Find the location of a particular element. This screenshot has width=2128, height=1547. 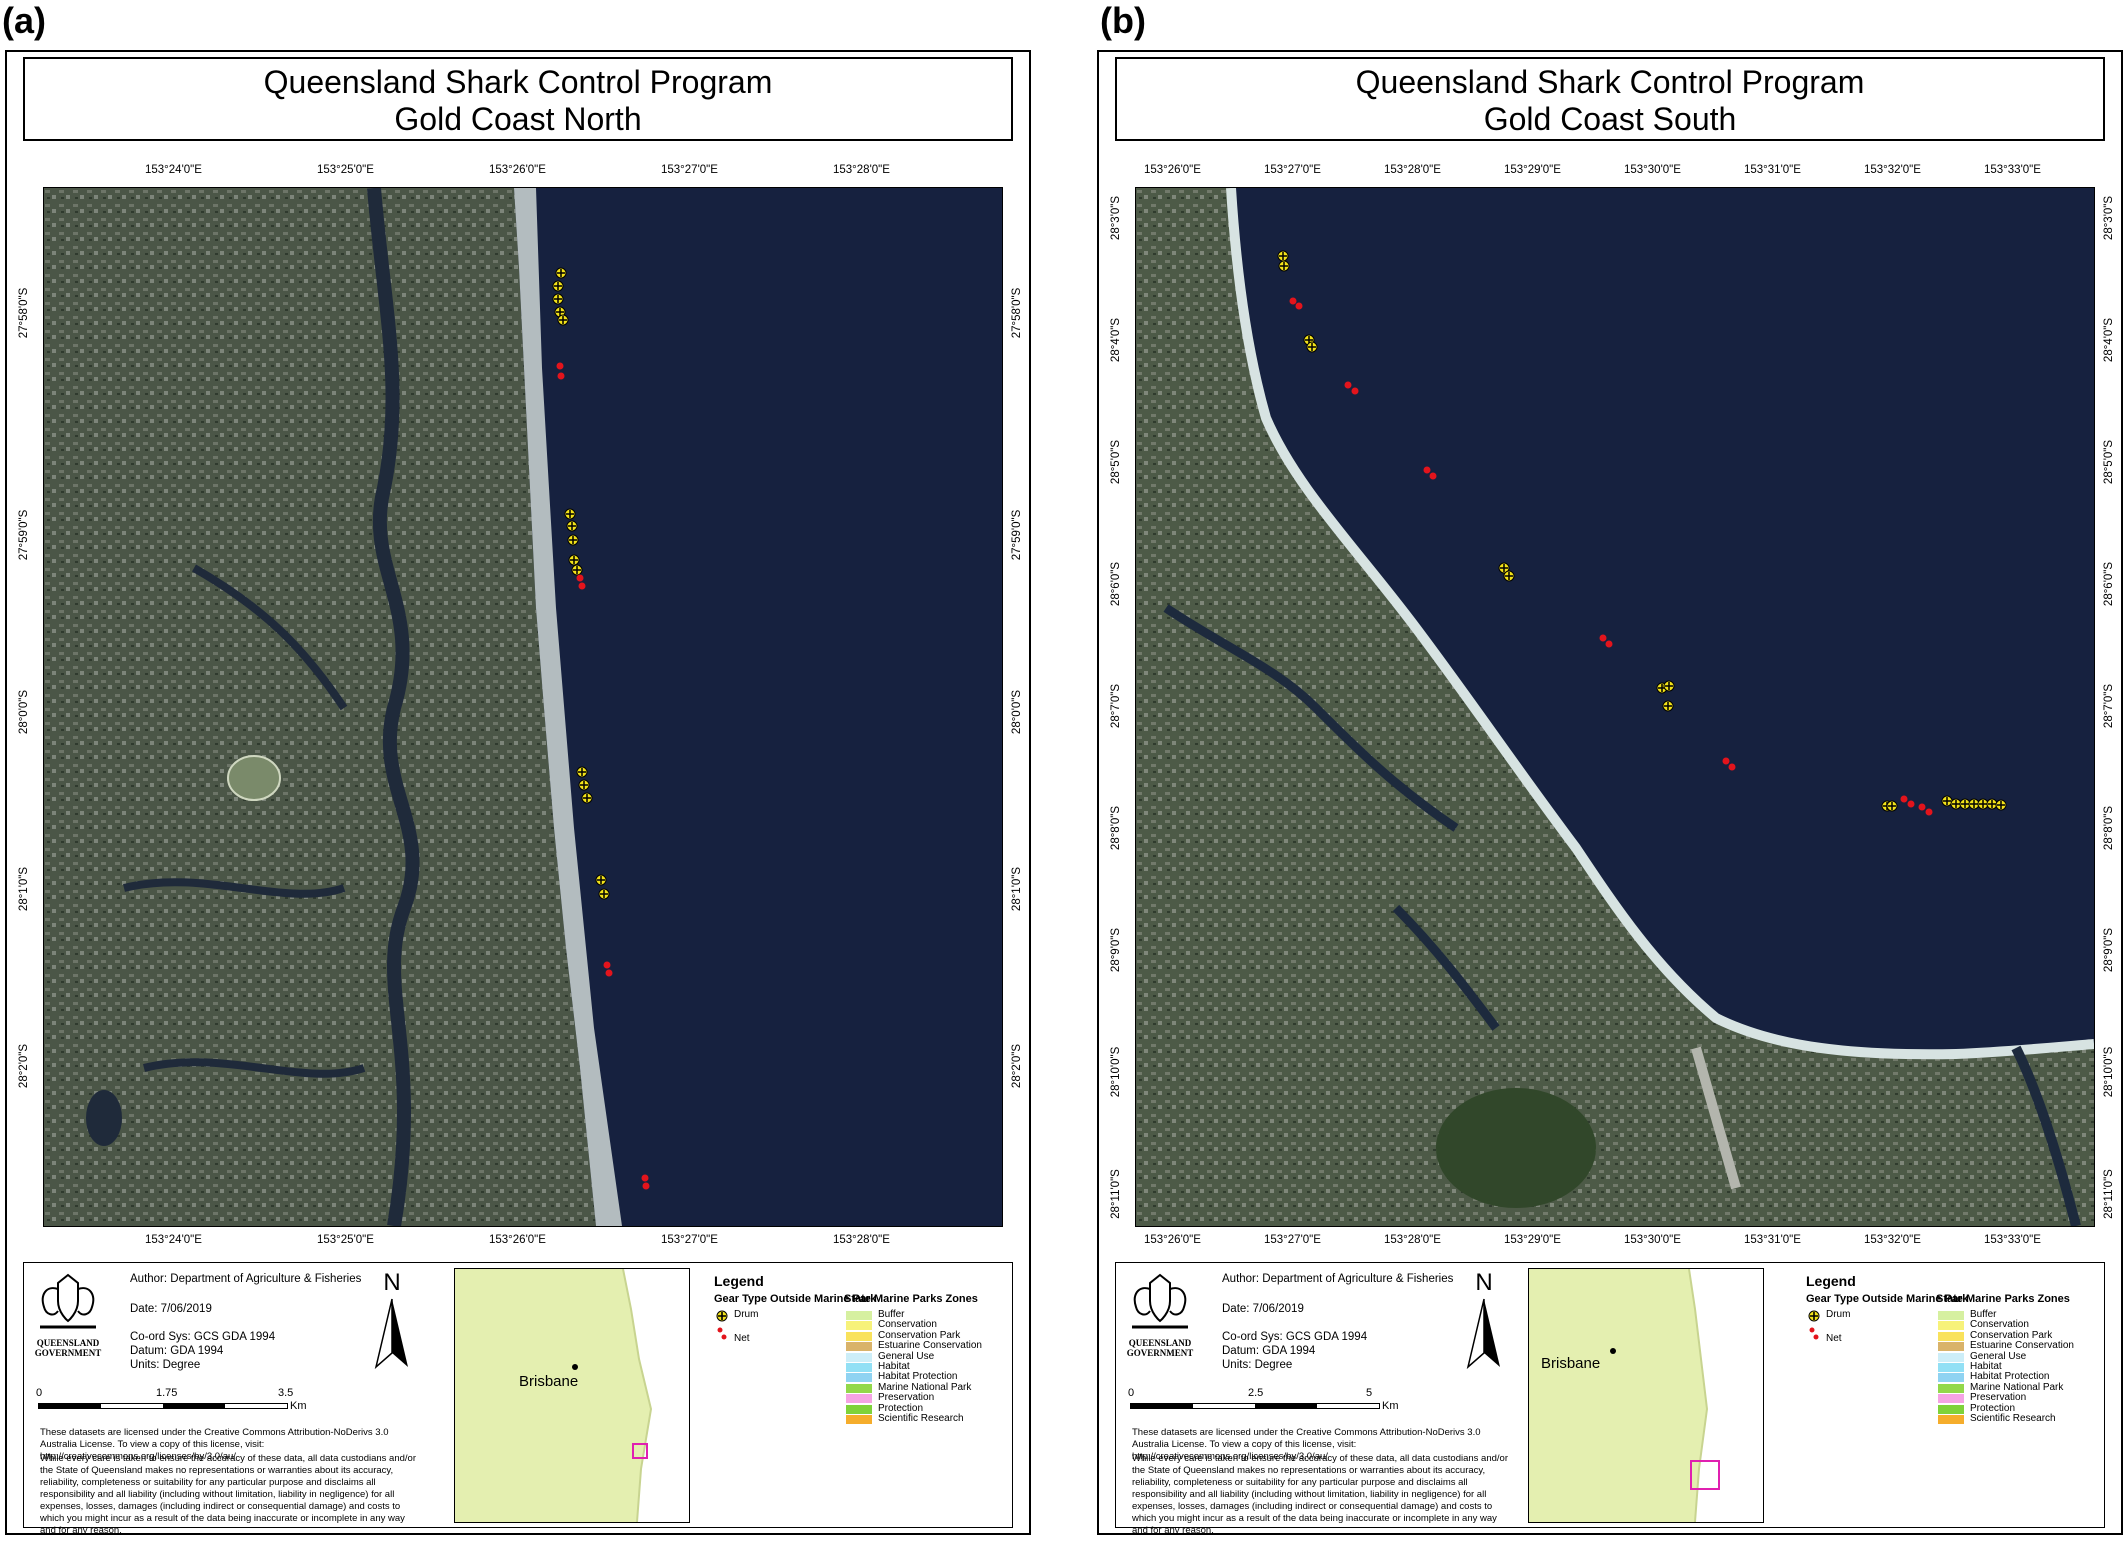

x-tick-top: 153°29'0"E is located at coordinates (1532, 170).